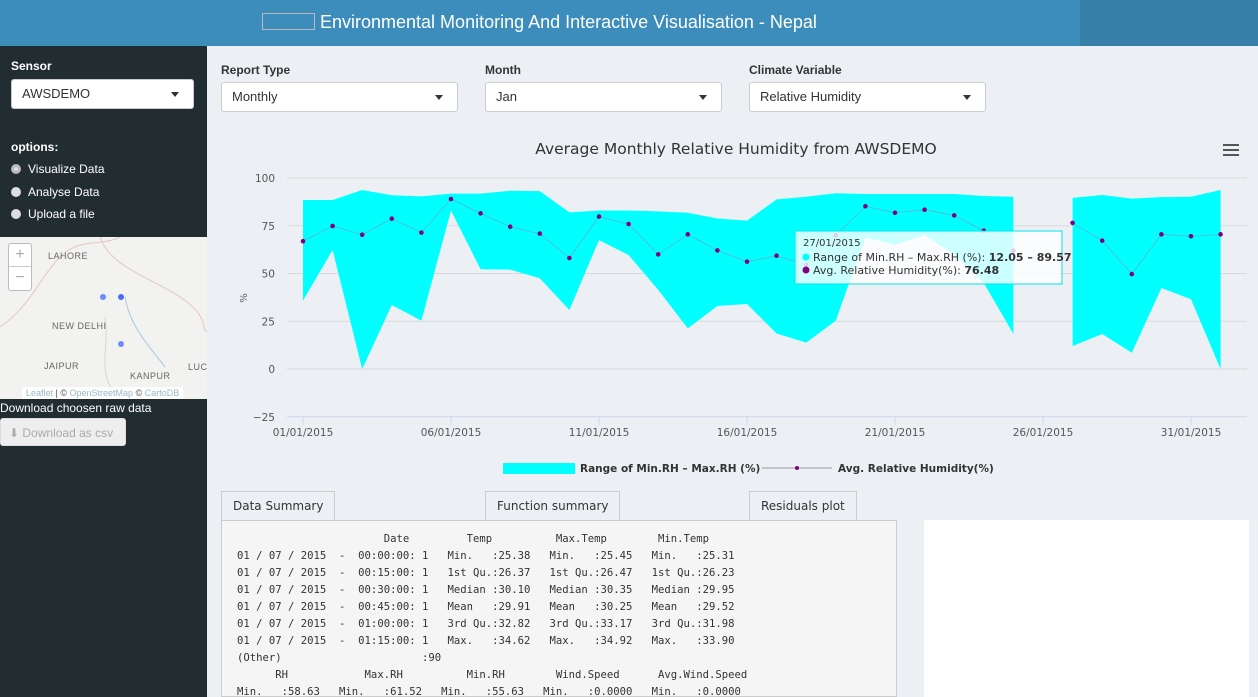 The width and height of the screenshot is (1258, 697). Describe the element at coordinates (339, 97) in the screenshot. I see `report-type-select: Monthly` at that location.